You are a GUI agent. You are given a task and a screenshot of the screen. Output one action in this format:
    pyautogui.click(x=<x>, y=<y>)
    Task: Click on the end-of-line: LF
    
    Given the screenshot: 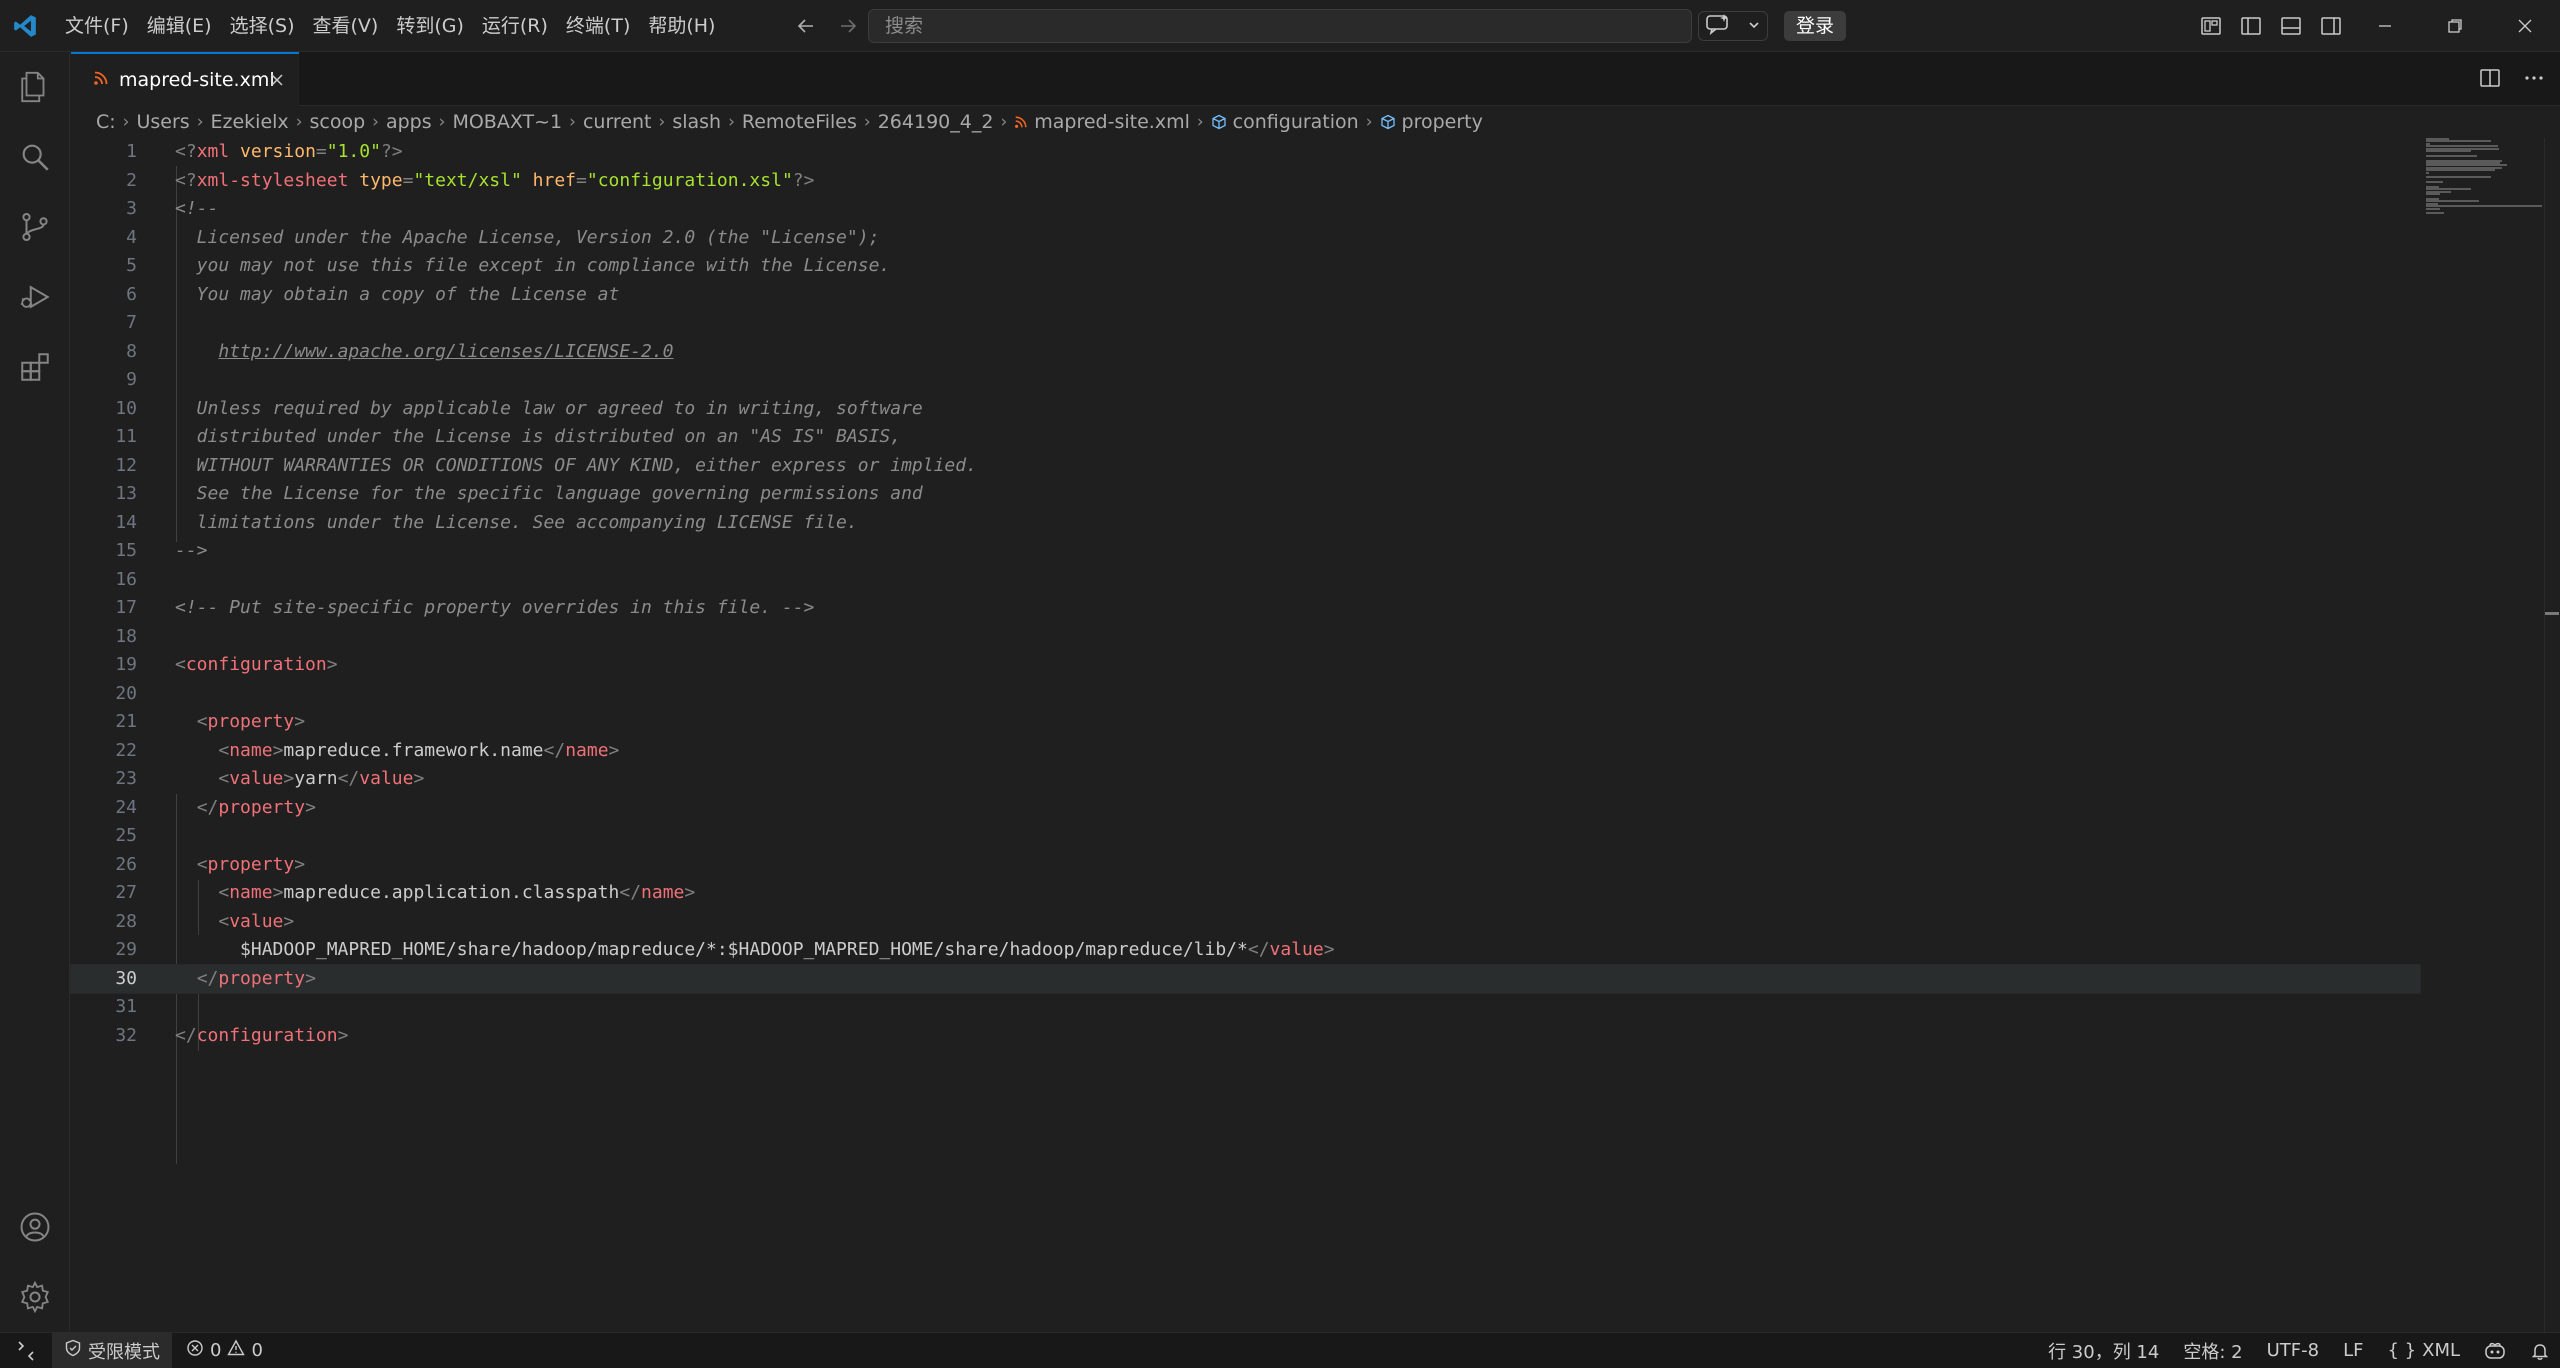 What is the action you would take?
    pyautogui.click(x=2353, y=1350)
    